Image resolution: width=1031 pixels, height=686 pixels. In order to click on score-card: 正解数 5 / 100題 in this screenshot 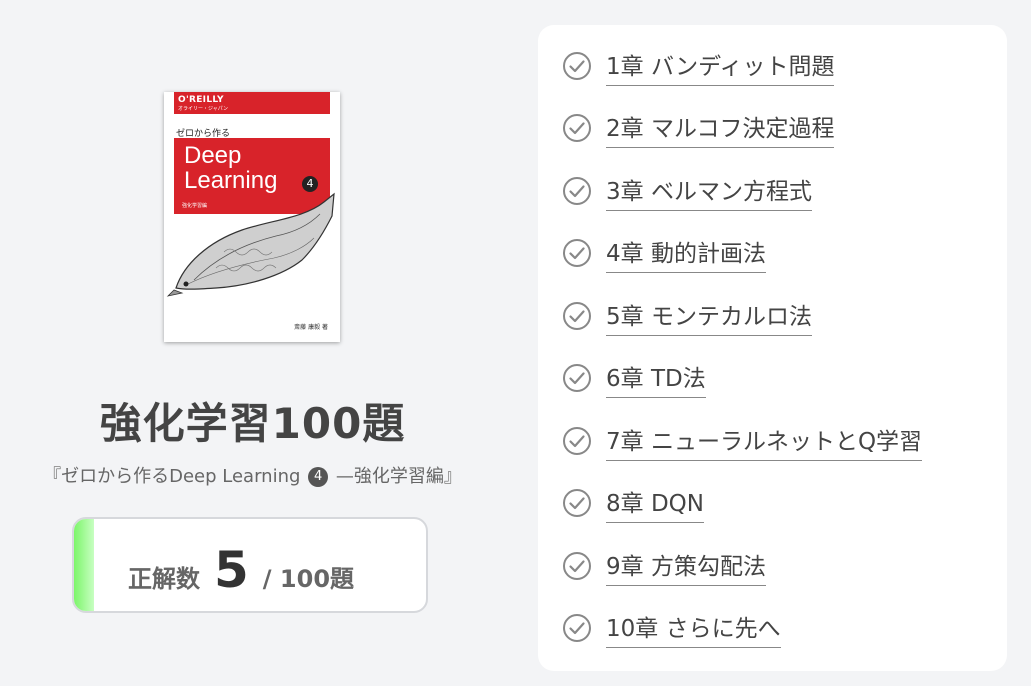, I will do `click(250, 565)`.